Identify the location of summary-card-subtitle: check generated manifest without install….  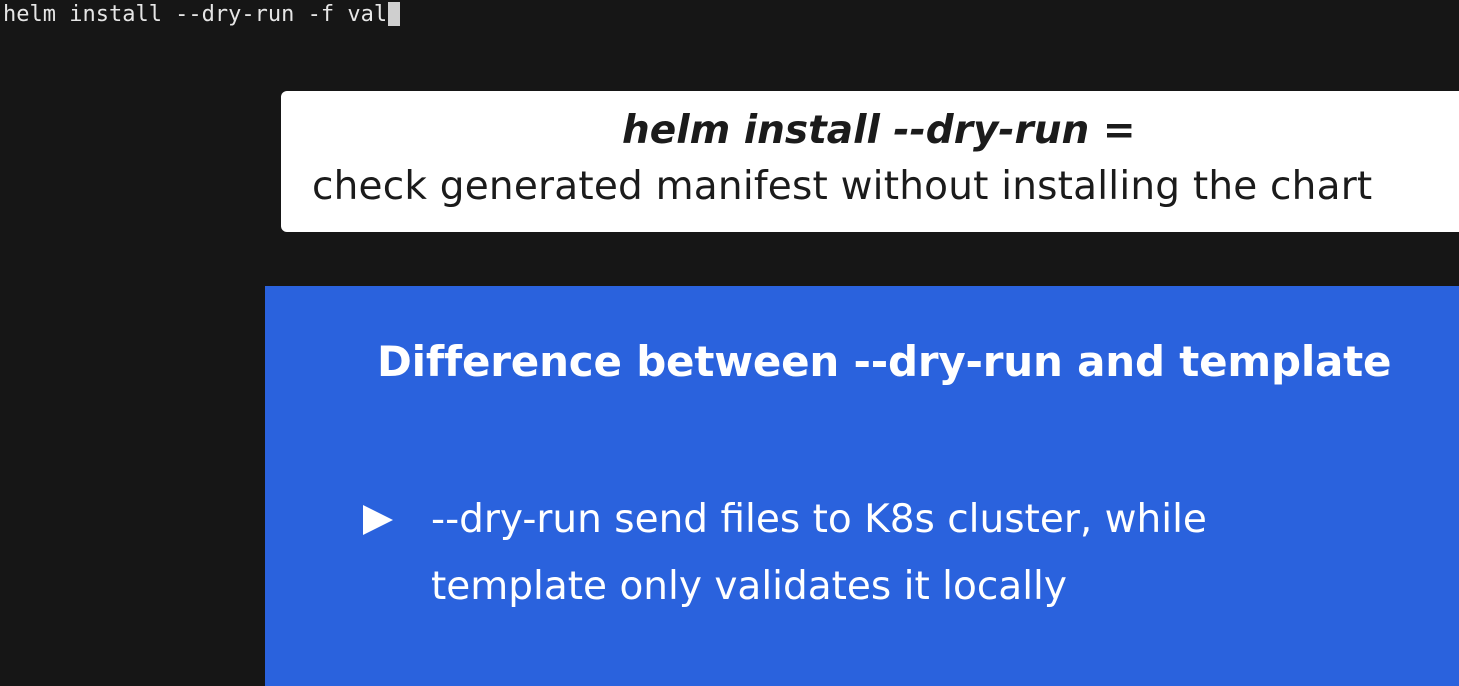
(842, 186).